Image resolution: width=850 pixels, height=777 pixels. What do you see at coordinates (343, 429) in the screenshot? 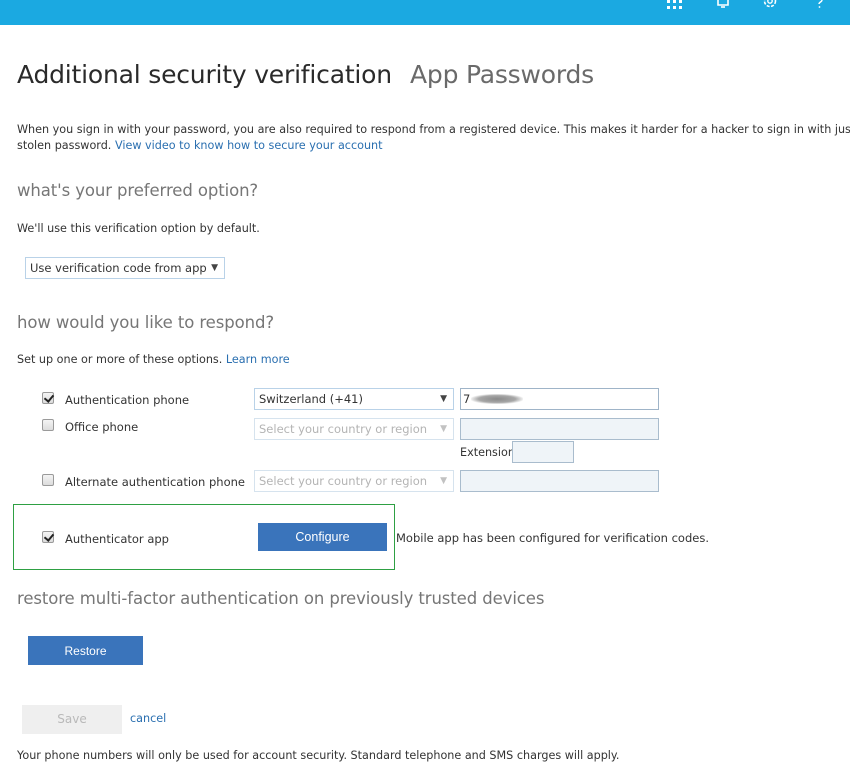
I see `office-phone-country-placeholder: Select your country or region` at bounding box center [343, 429].